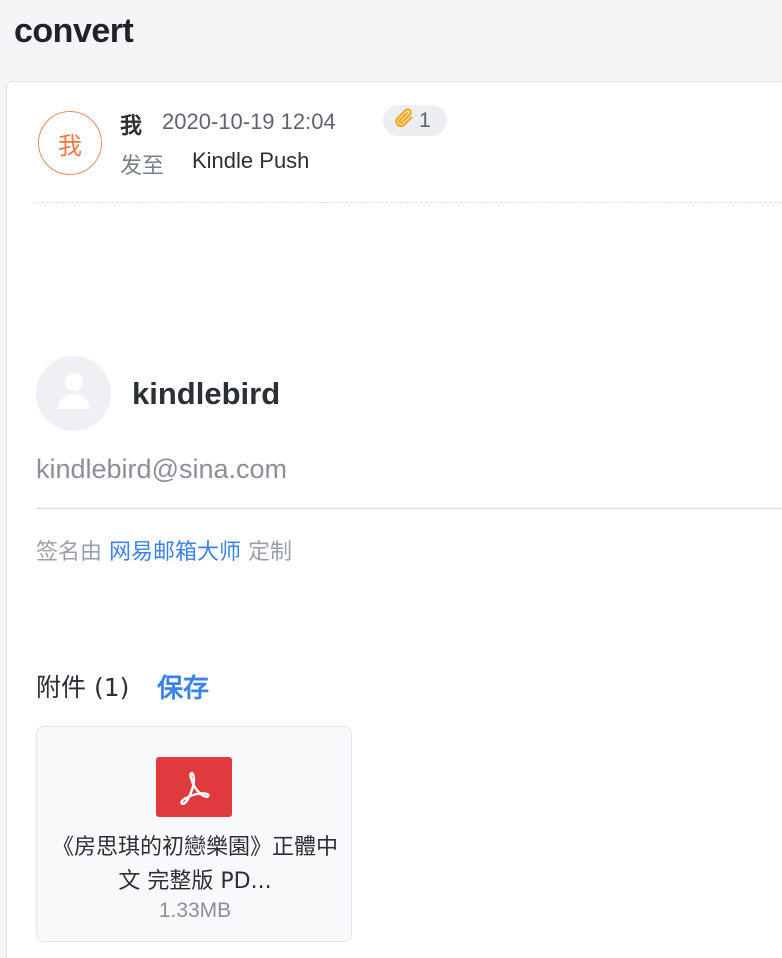 The height and width of the screenshot is (958, 782). What do you see at coordinates (409, 202) in the screenshot?
I see `header-divider` at bounding box center [409, 202].